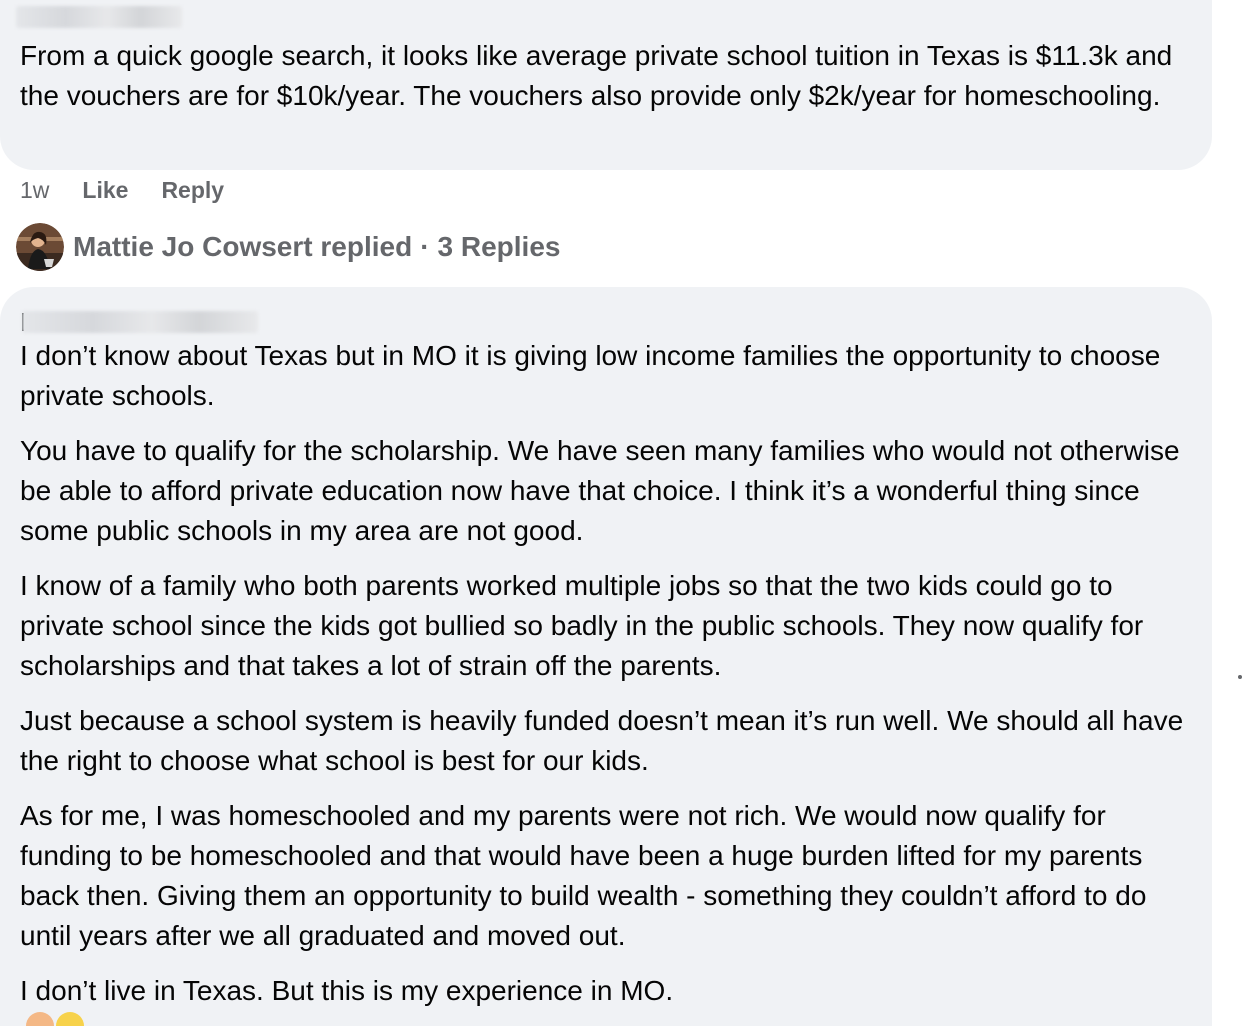 This screenshot has height=1026, width=1244. What do you see at coordinates (138, 190) in the screenshot?
I see `comment-actions: 1w Like Reply` at bounding box center [138, 190].